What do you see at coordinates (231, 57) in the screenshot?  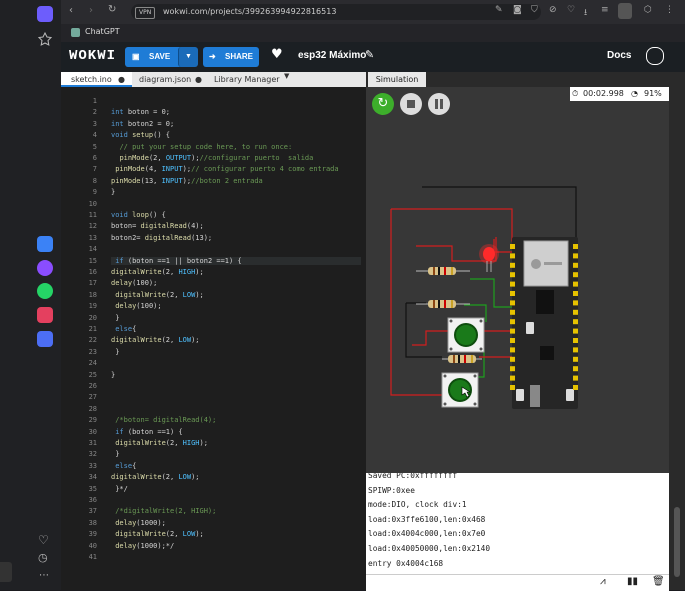 I see `share-button: ➜ SHARE` at bounding box center [231, 57].